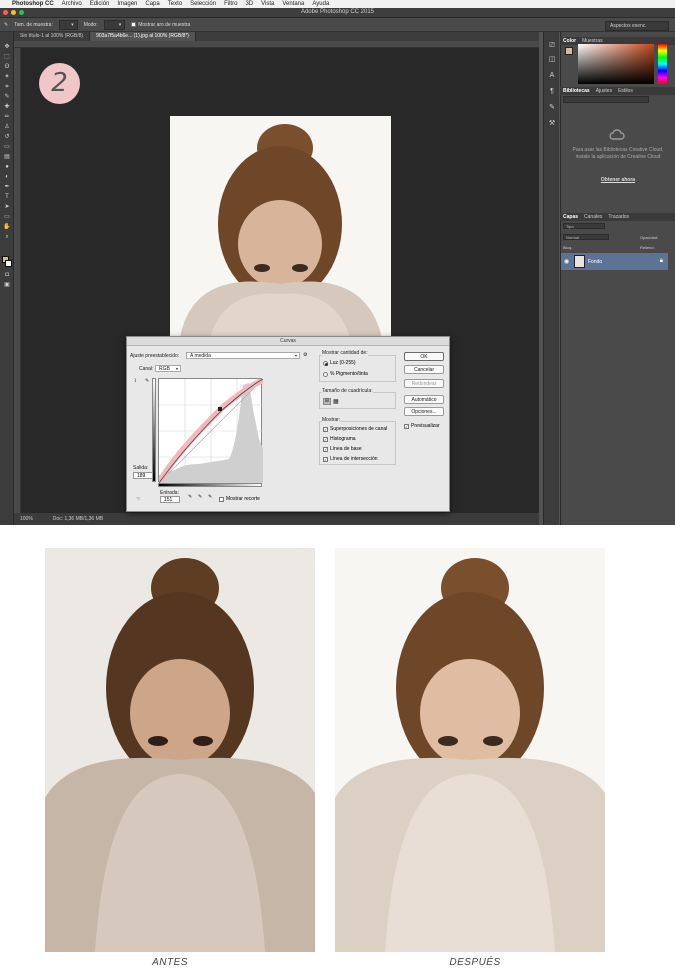 Image resolution: width=675 pixels, height=972 pixels. Describe the element at coordinates (305, 355) in the screenshot. I see `preset-menu-gear-icon: ⚙` at that location.